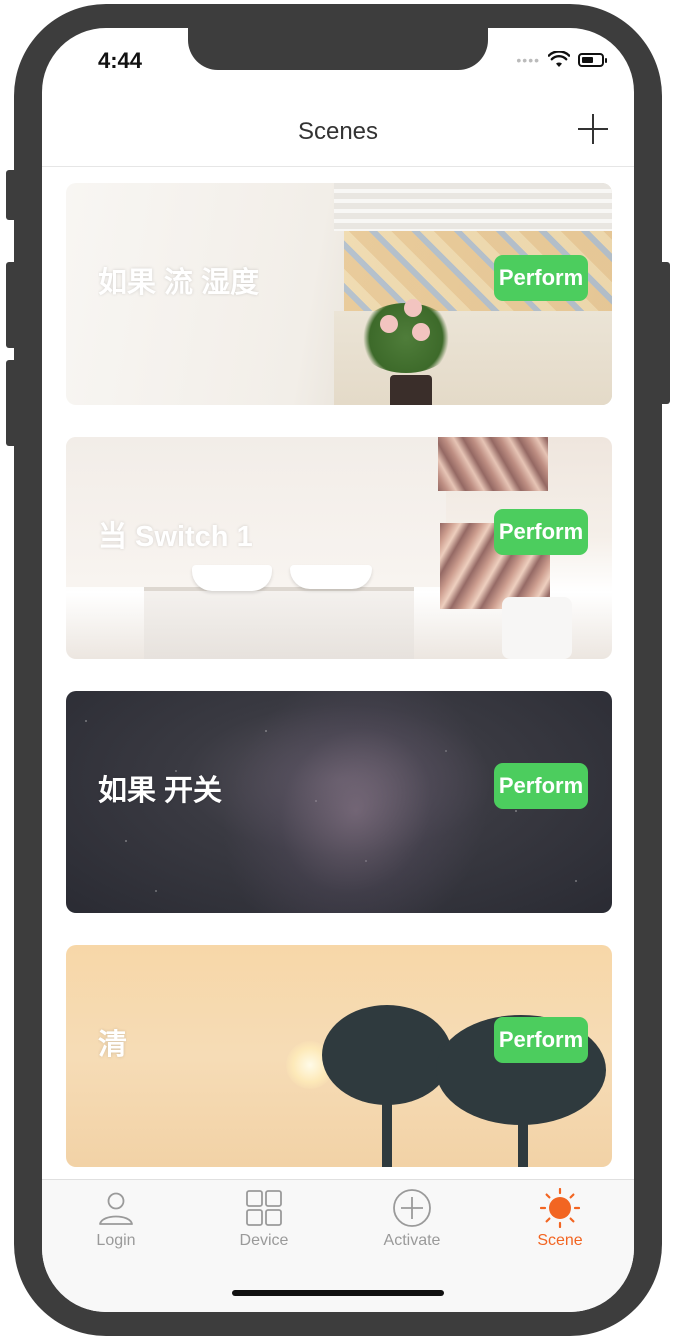 The width and height of the screenshot is (676, 1340). Describe the element at coordinates (559, 59) in the screenshot. I see `wifi-icon` at that location.